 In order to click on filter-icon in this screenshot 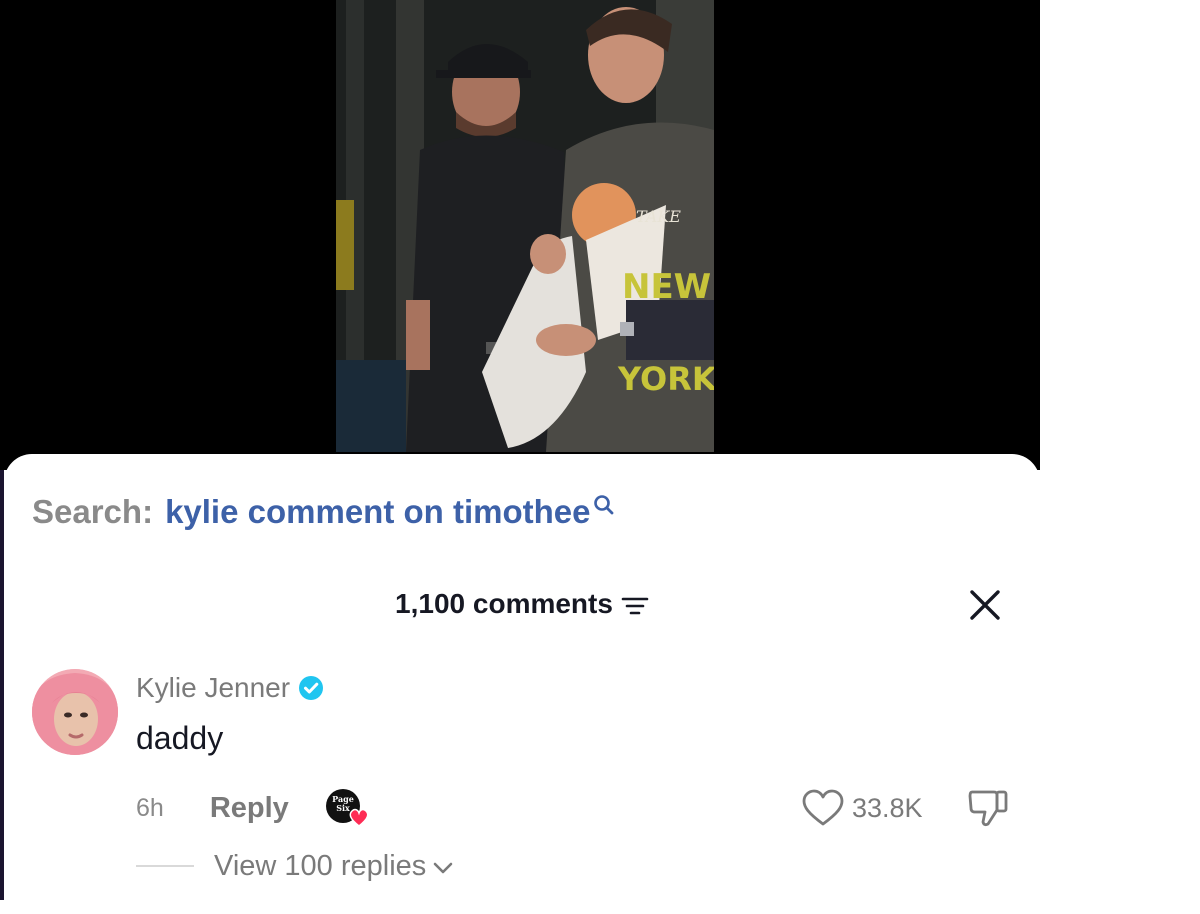, I will do `click(635, 606)`.